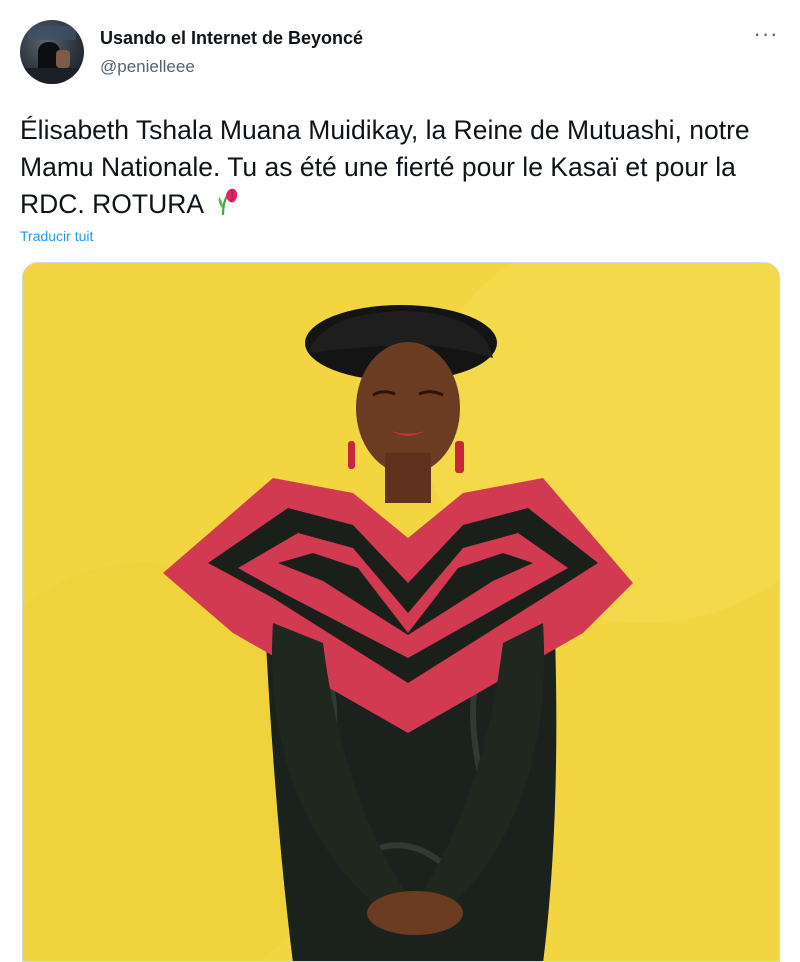 The height and width of the screenshot is (962, 800). Describe the element at coordinates (231, 38) in the screenshot. I see `author-name: Usando el Internet de Beyoncé` at that location.